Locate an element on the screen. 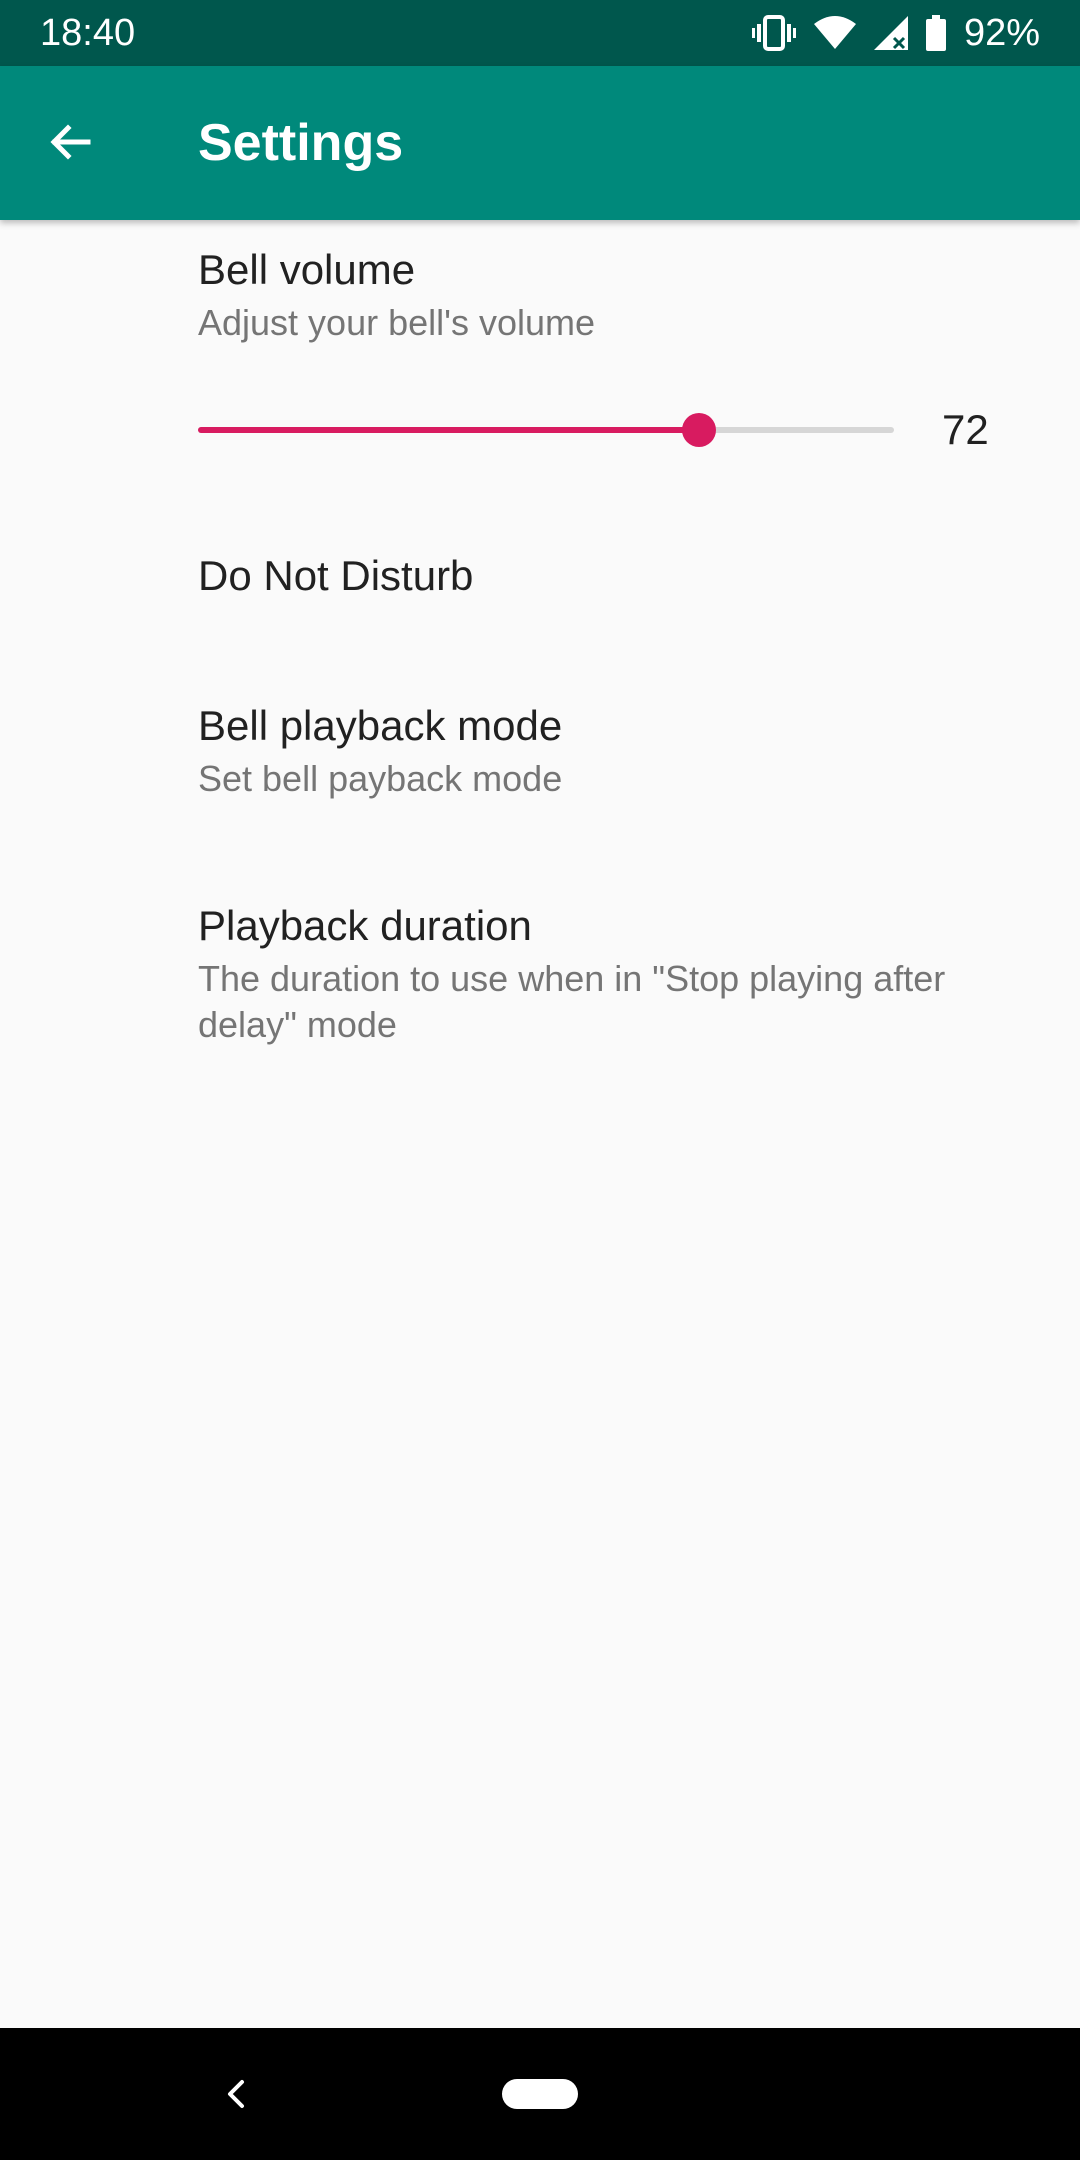 This screenshot has height=2160, width=1080. battery-percent: 92% is located at coordinates (1001, 33).